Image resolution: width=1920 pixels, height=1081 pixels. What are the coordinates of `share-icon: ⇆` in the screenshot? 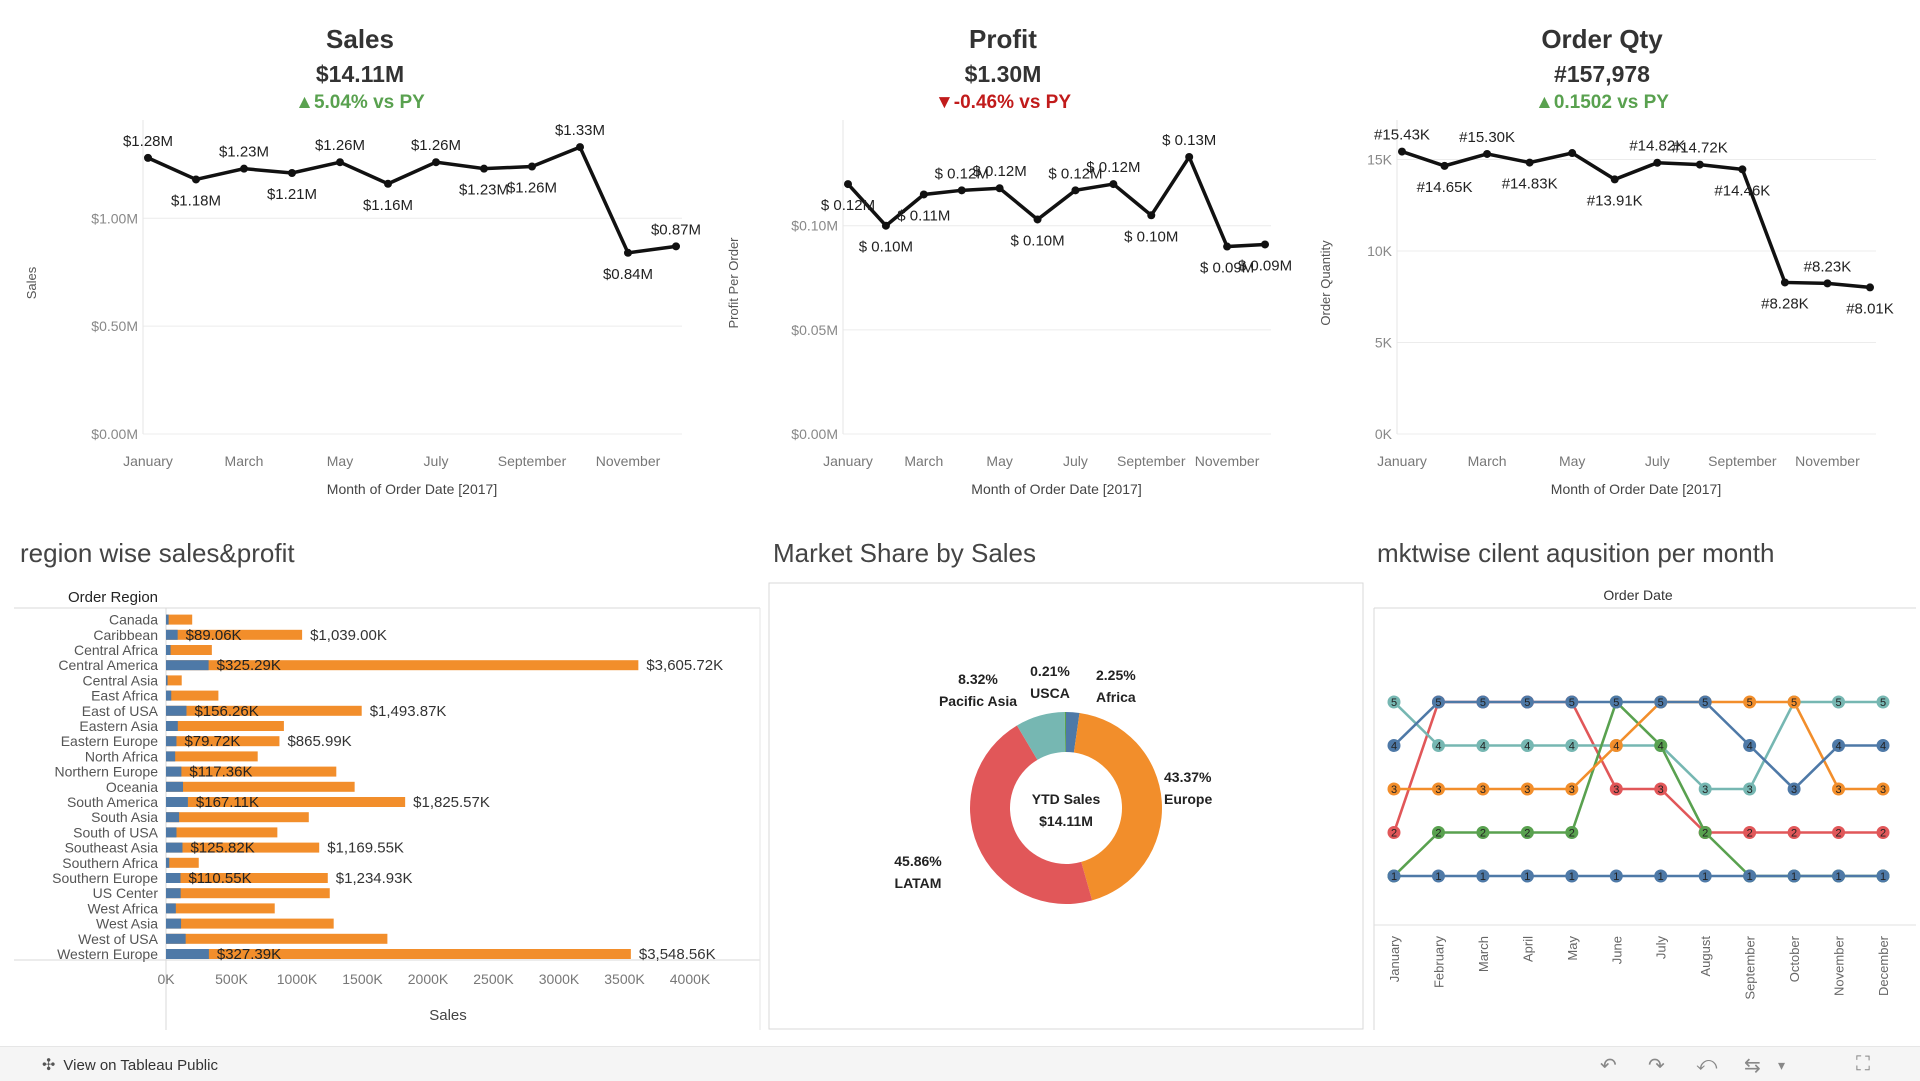 It's located at (1752, 1065).